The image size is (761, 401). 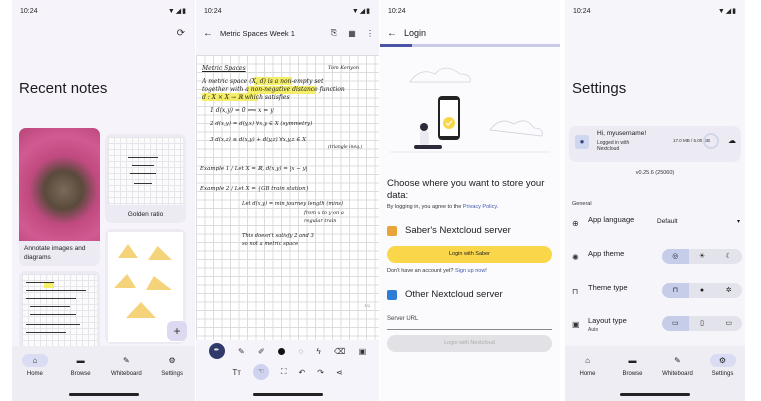 I want to click on note-line: Let d(x,y) = min journey length (mins), so click(x=292, y=204).